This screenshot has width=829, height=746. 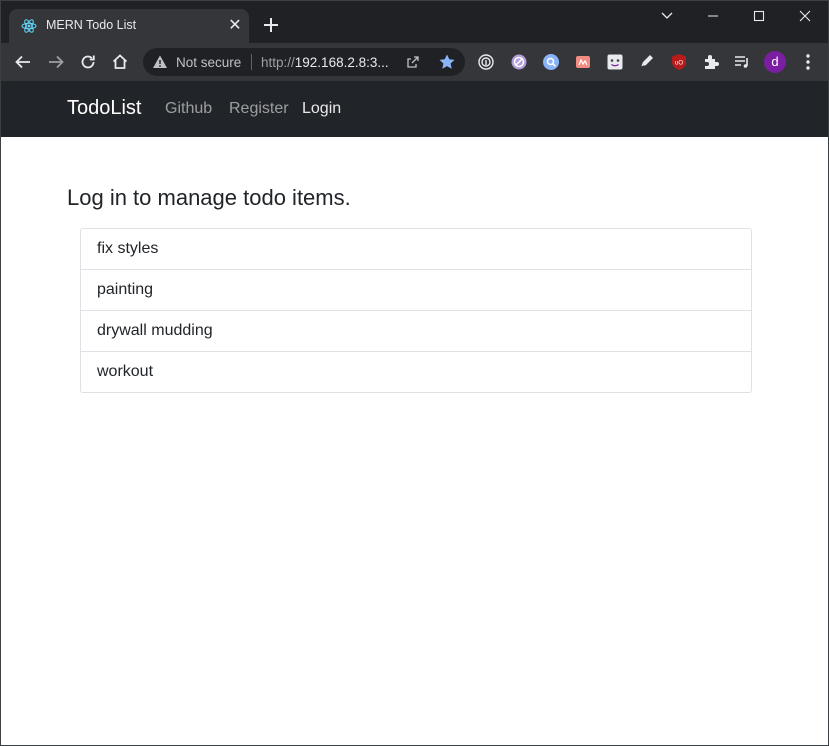 What do you see at coordinates (808, 62) in the screenshot?
I see `more-menu-icon` at bounding box center [808, 62].